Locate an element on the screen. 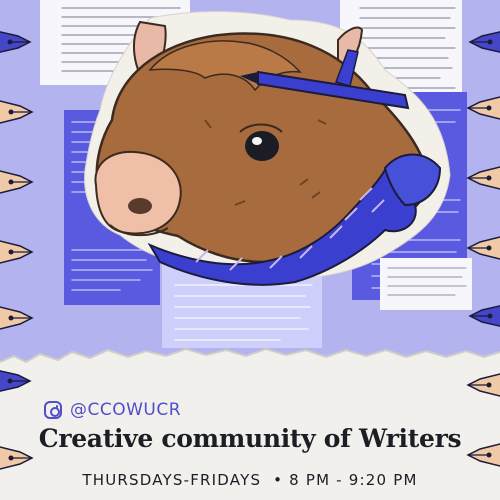  social-handle: @CCOWUCR is located at coordinates (112, 410).